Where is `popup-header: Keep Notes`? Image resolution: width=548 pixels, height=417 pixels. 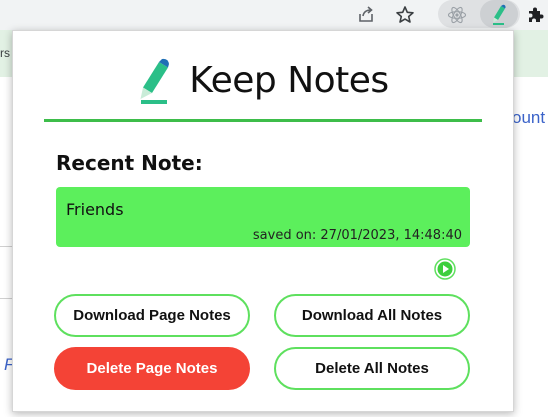 popup-header: Keep Notes is located at coordinates (263, 80).